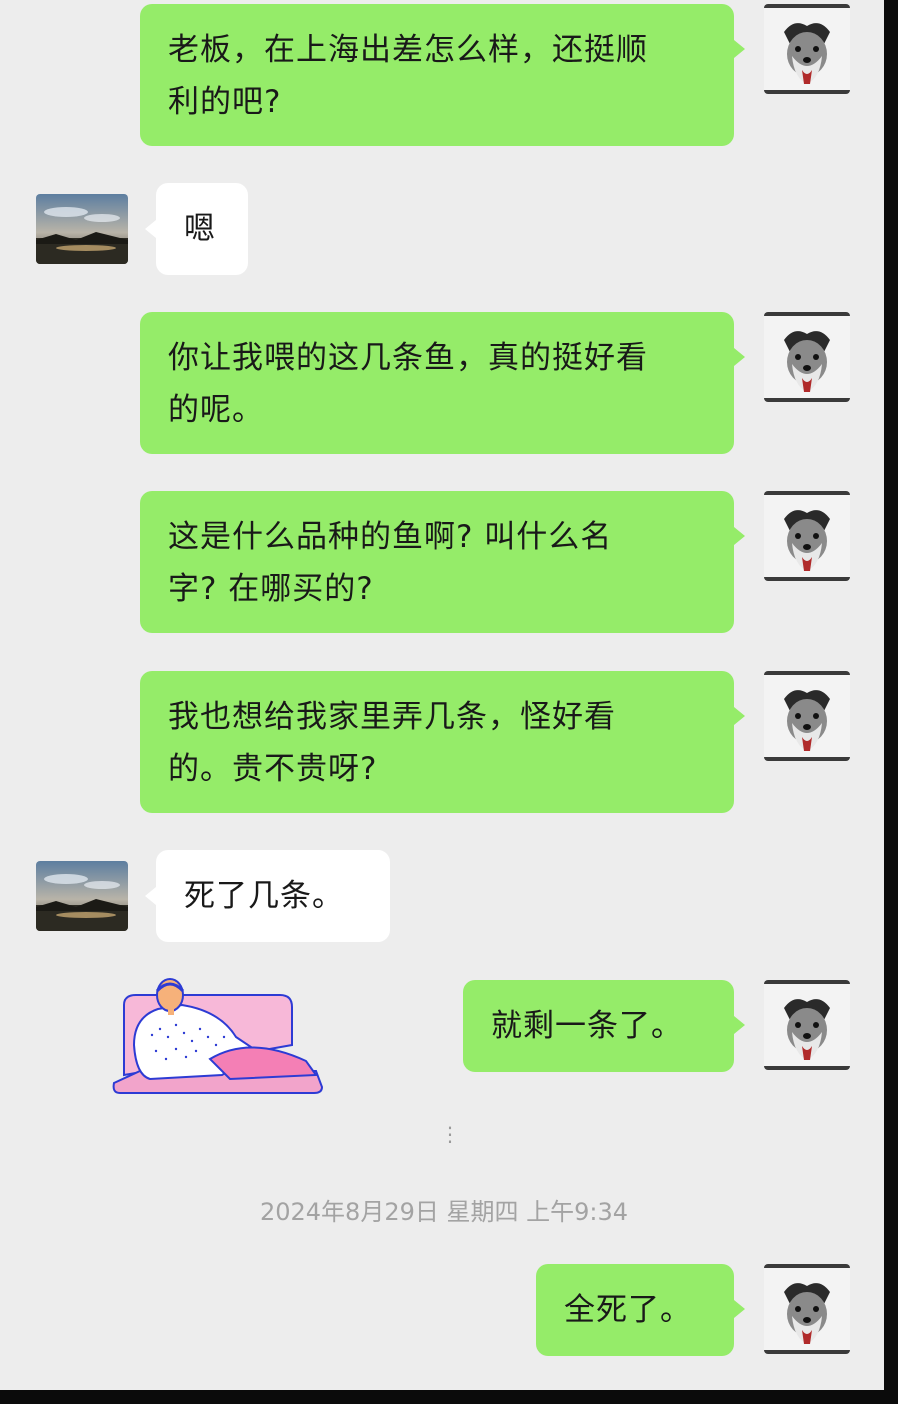  What do you see at coordinates (218, 1038) in the screenshot?
I see `hospital-bed-sticker-icon` at bounding box center [218, 1038].